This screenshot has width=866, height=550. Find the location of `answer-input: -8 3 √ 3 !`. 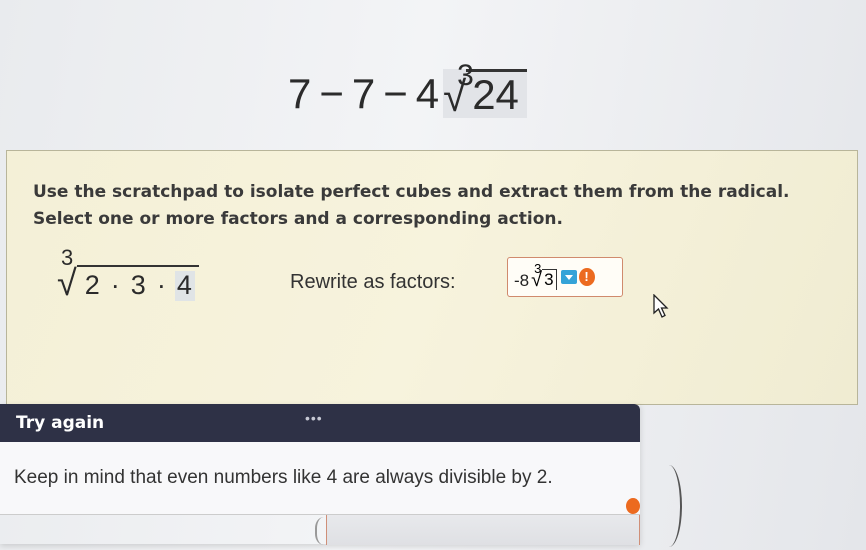

answer-input: -8 3 √ 3 ! is located at coordinates (565, 277).